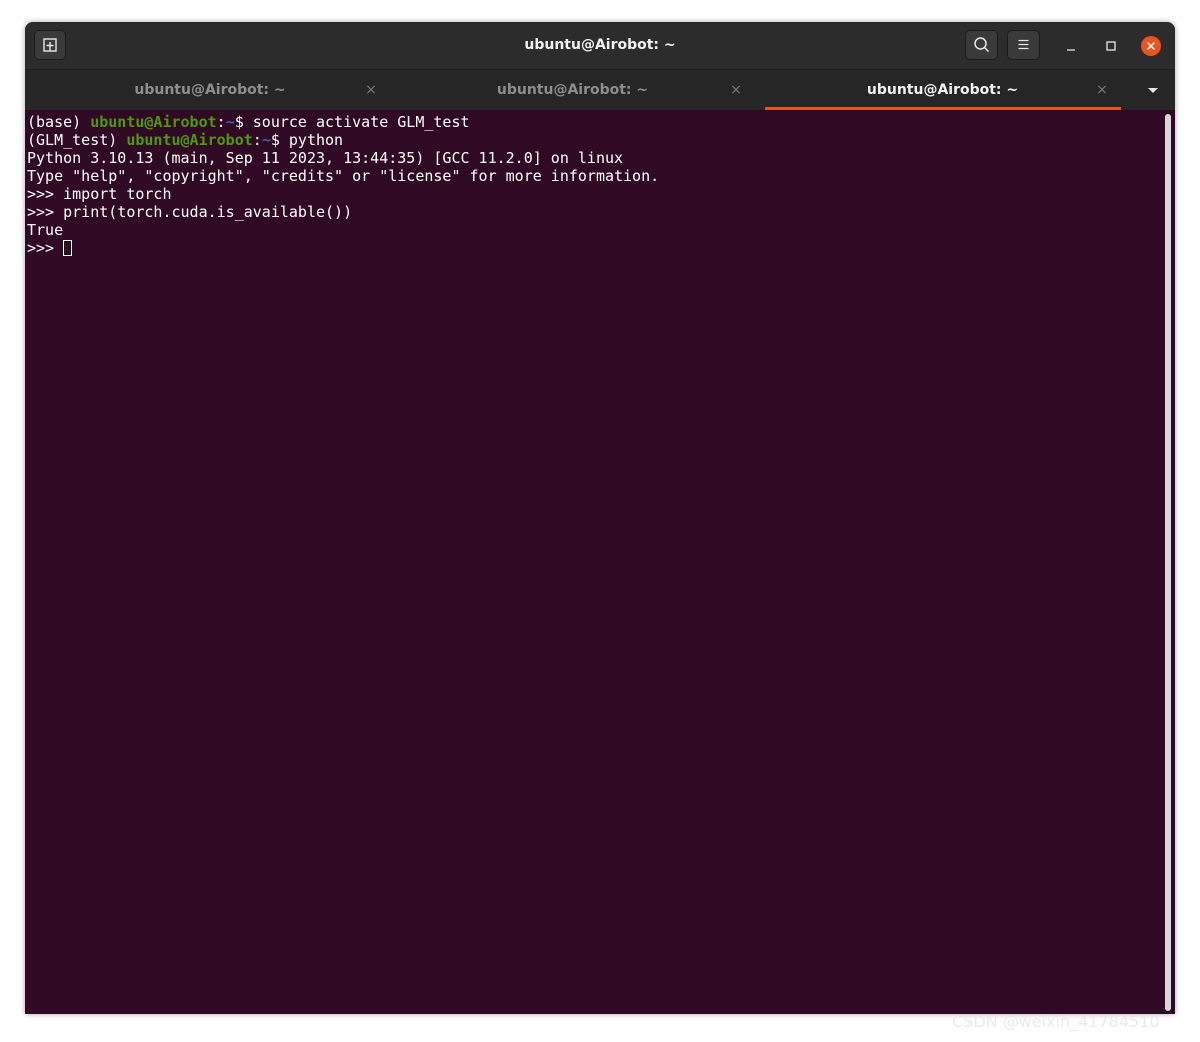 This screenshot has height=1042, width=1200. I want to click on command-text: $ source activate GLM_test, so click(352, 122).